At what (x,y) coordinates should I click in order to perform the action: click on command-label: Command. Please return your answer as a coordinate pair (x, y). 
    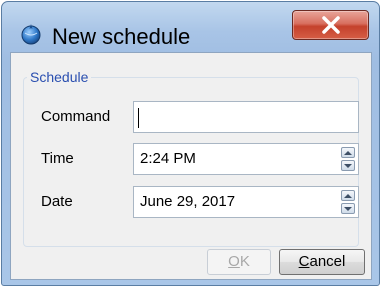
    Looking at the image, I should click on (76, 116).